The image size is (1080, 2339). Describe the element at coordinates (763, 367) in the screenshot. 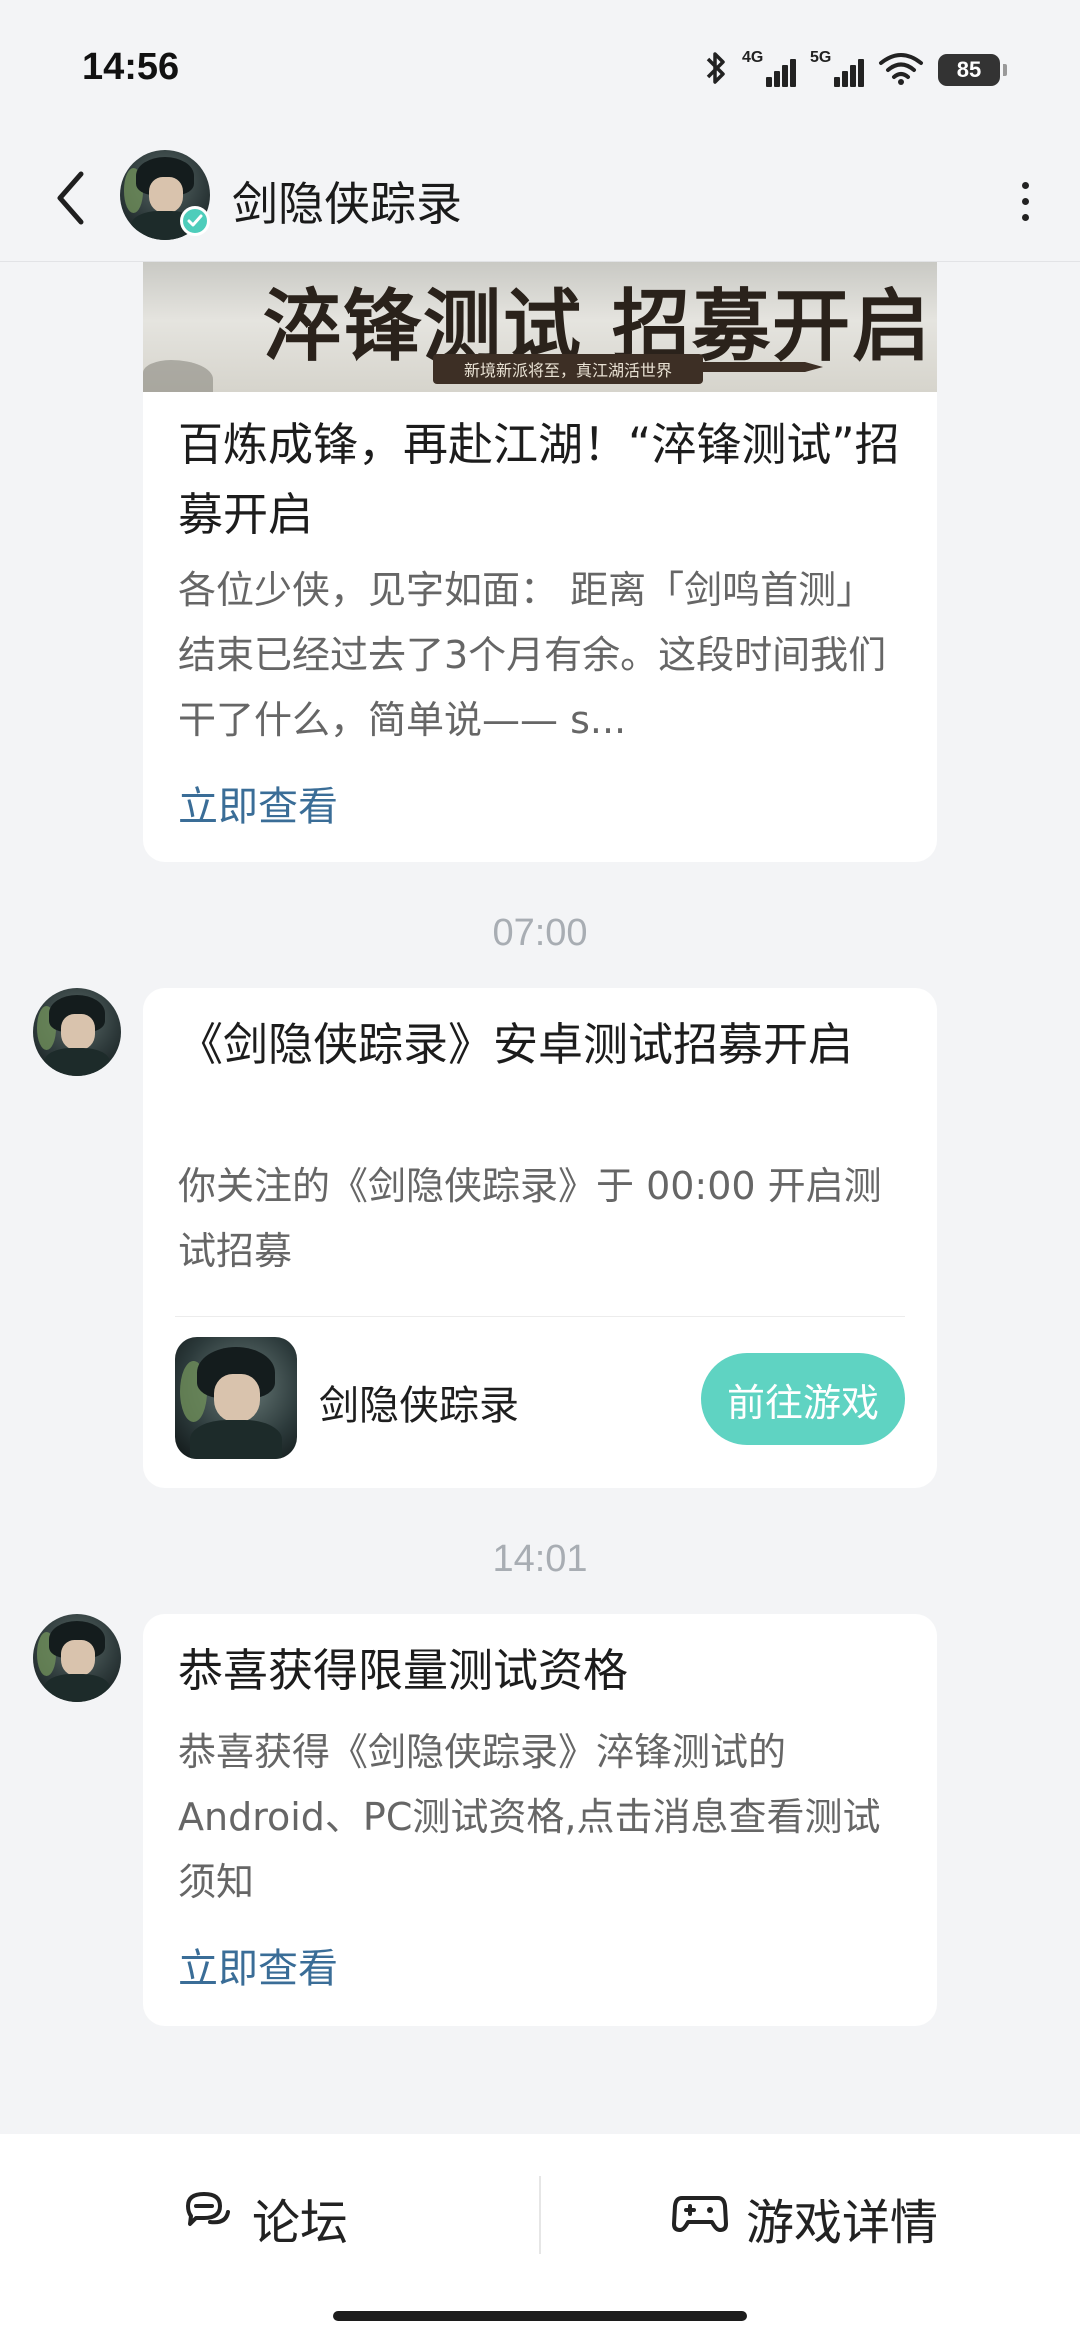

I see `sword-icon` at that location.